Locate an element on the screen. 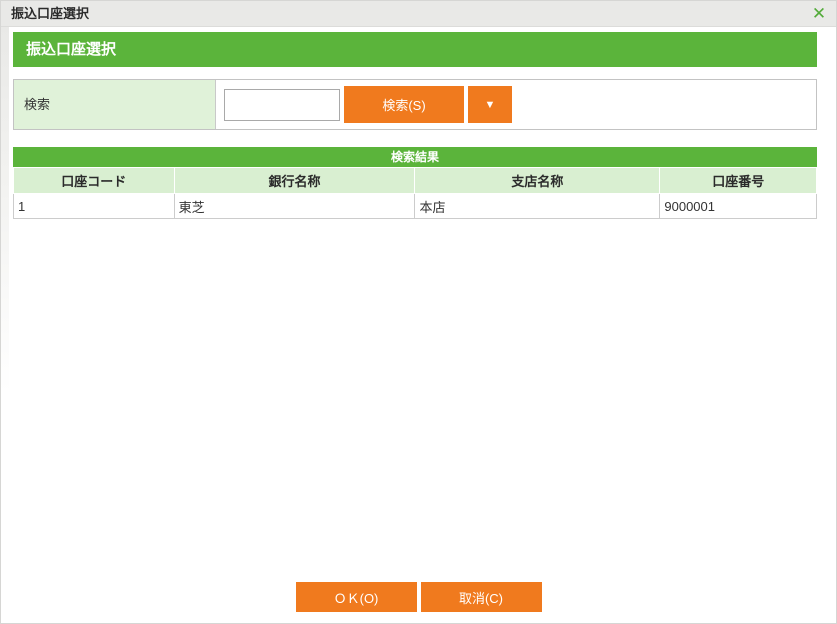  search-input is located at coordinates (282, 104).